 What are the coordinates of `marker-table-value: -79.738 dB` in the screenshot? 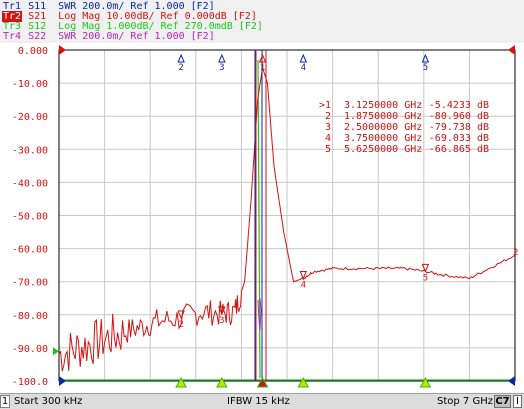 It's located at (459, 127).